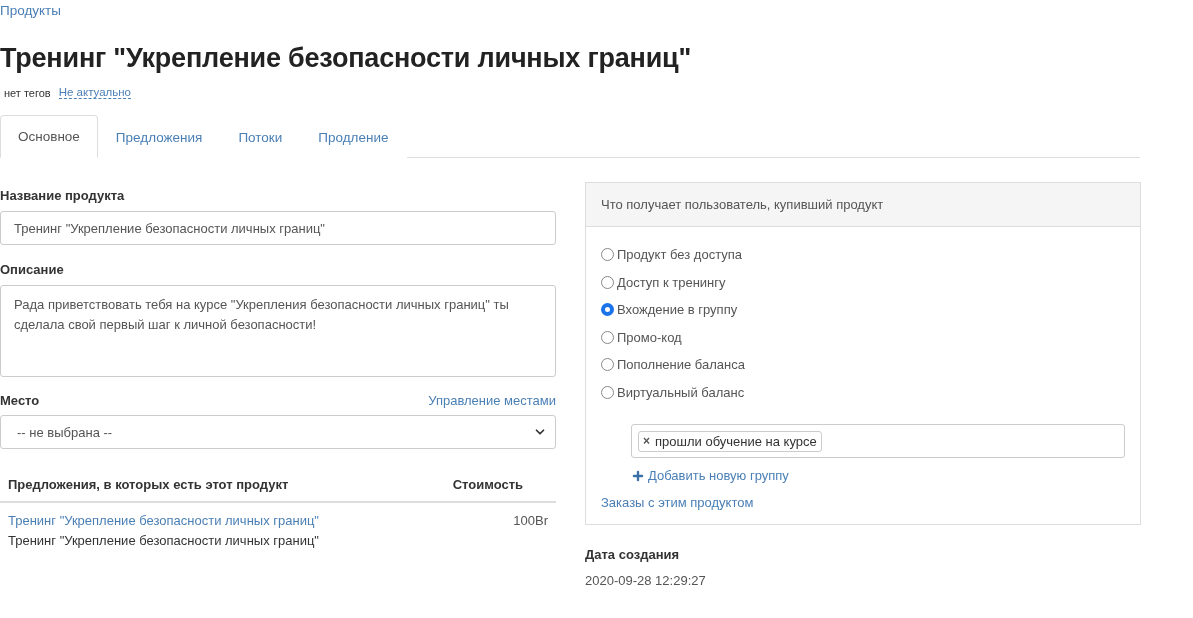  I want to click on plus-icon, so click(638, 475).